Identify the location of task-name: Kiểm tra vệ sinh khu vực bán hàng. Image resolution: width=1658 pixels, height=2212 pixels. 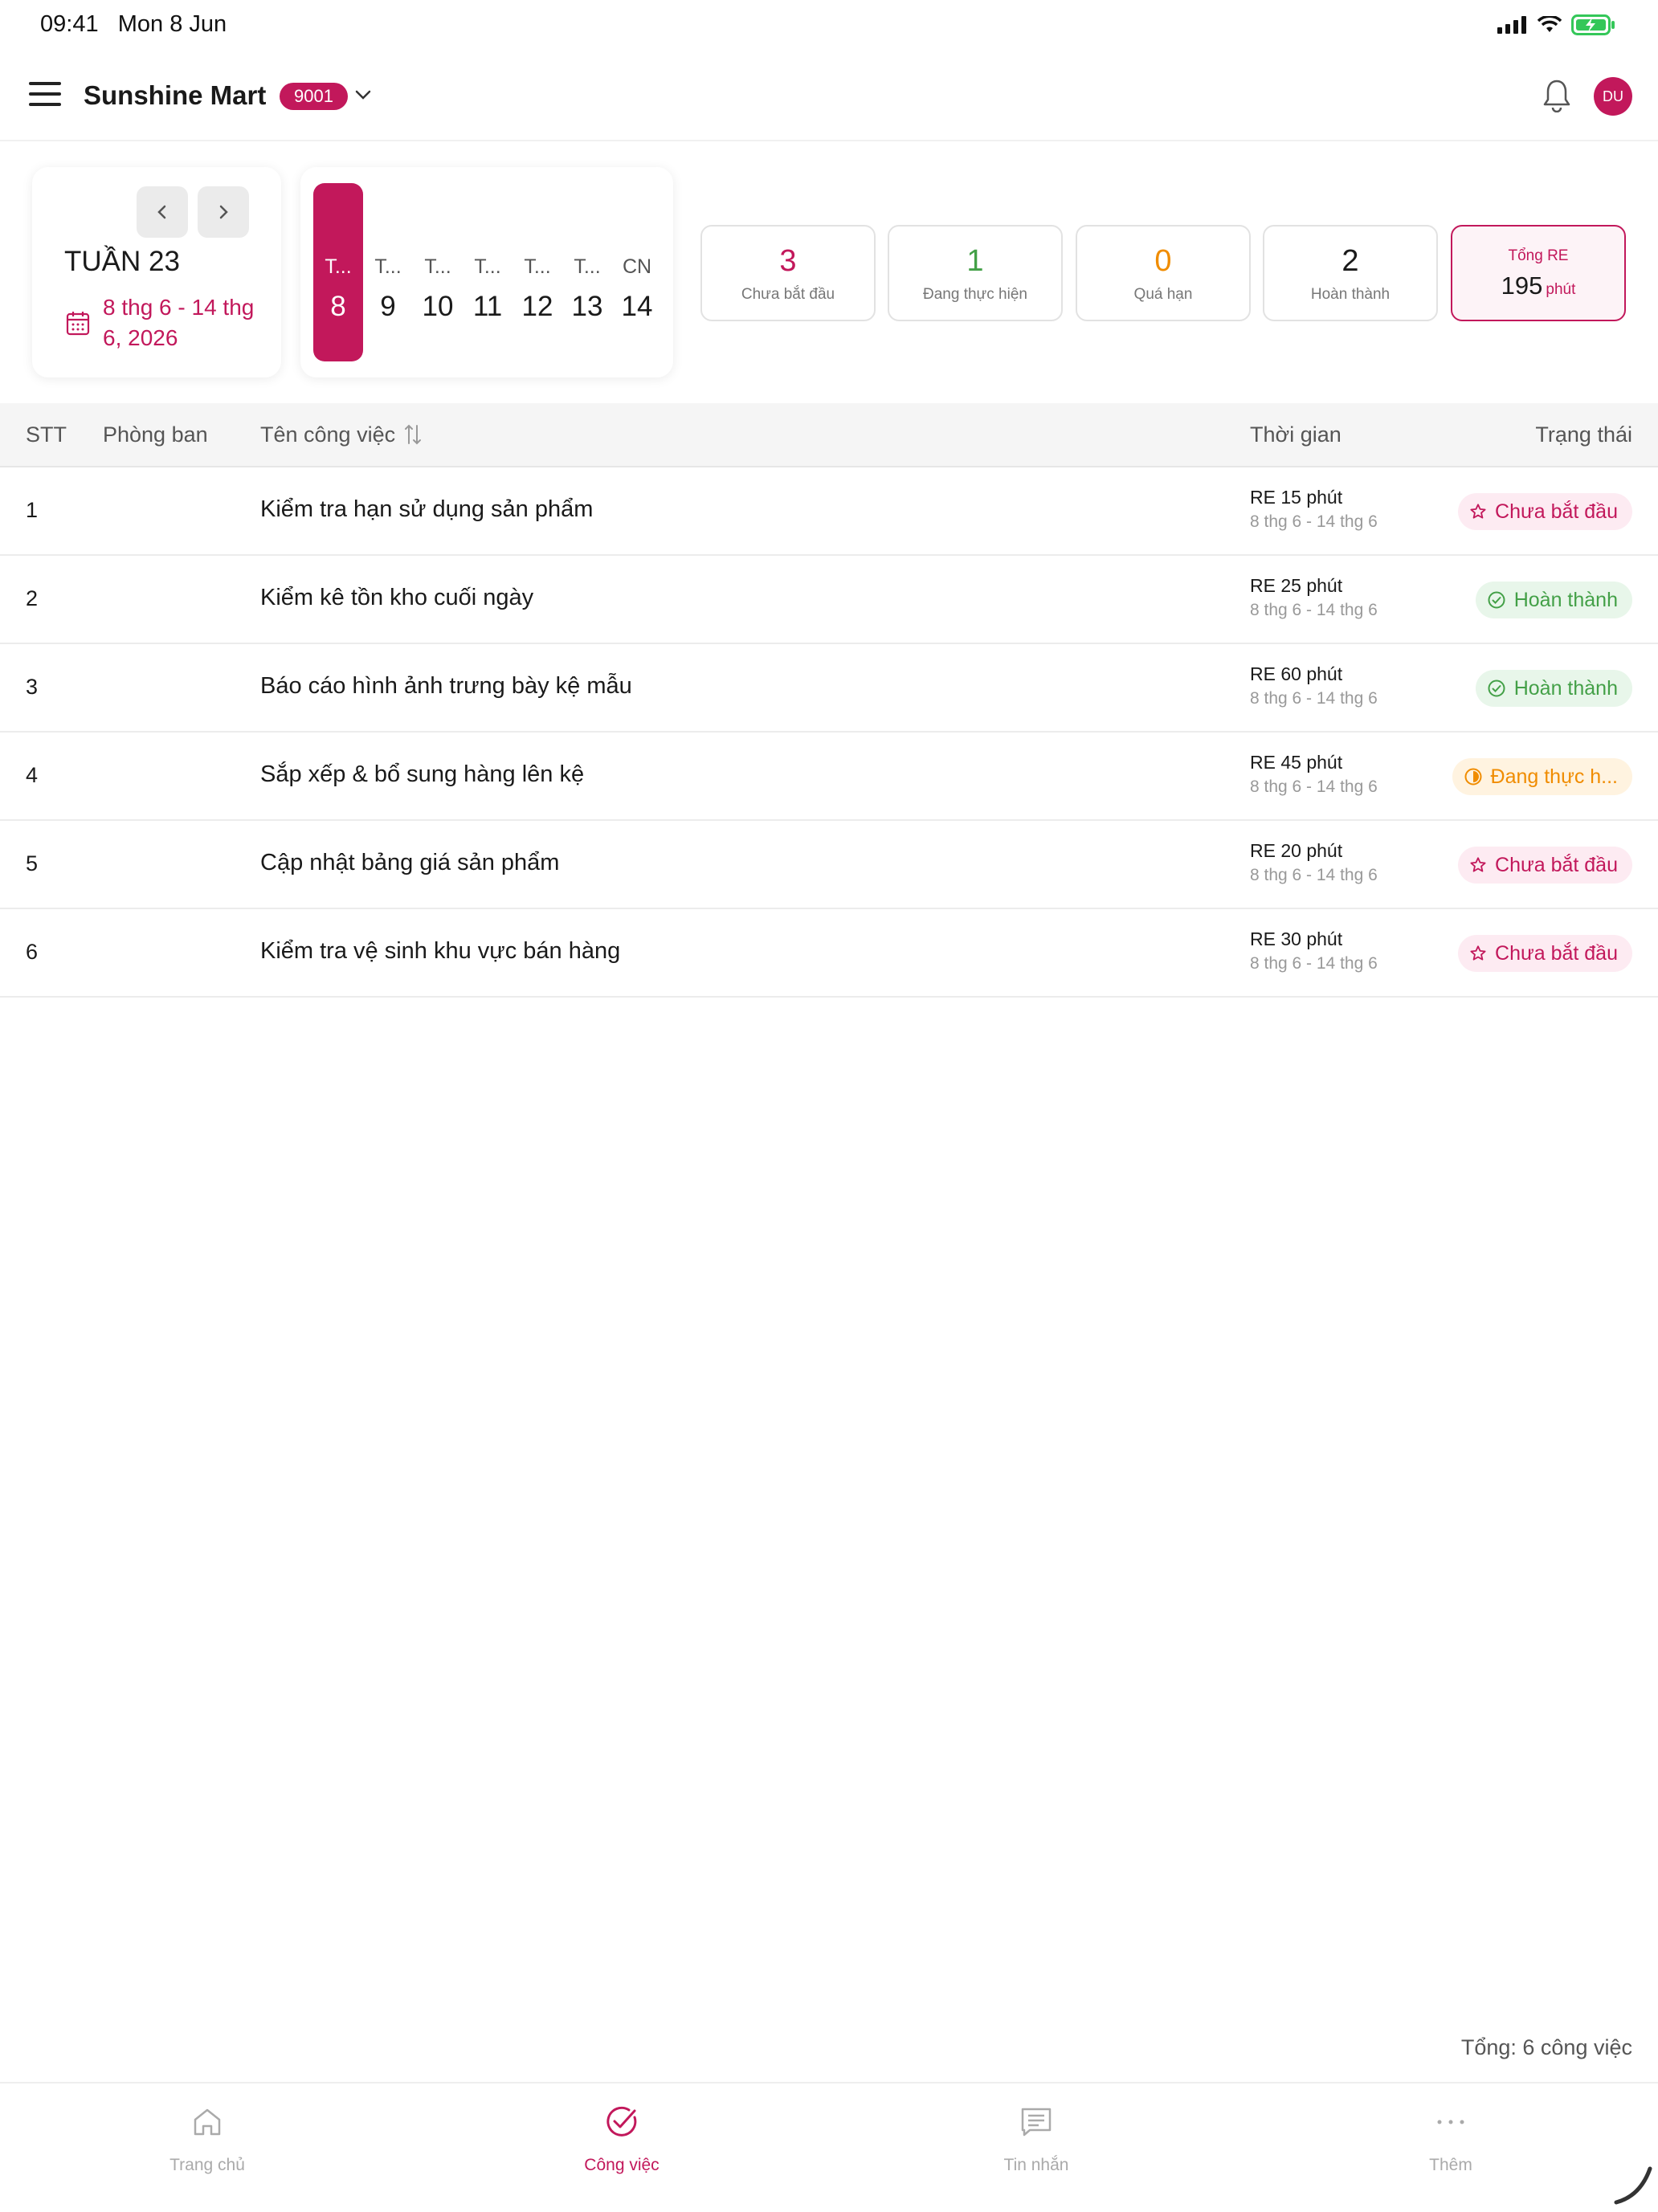
(440, 951).